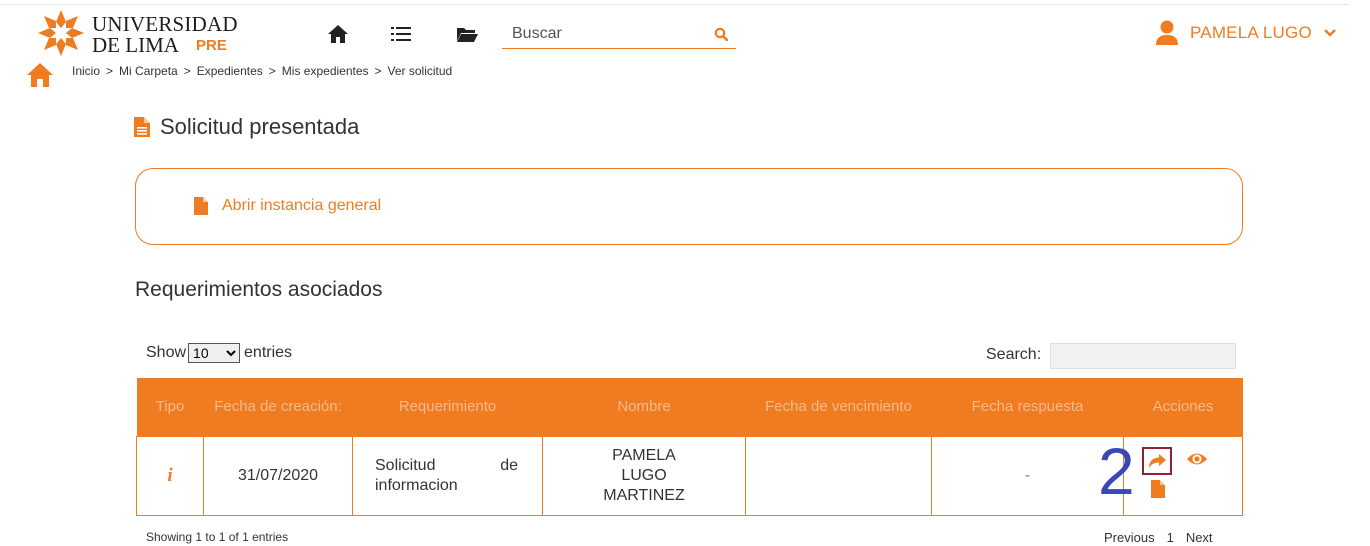 This screenshot has width=1370, height=546. I want to click on pagination: Previous 1 Next, so click(1164, 537).